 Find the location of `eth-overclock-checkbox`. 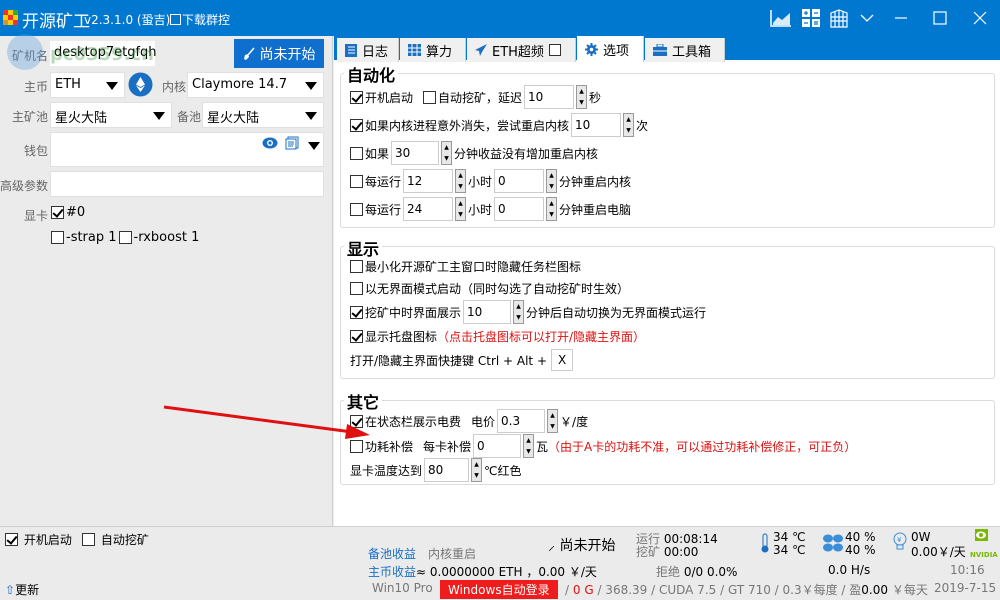

eth-overclock-checkbox is located at coordinates (554, 50).